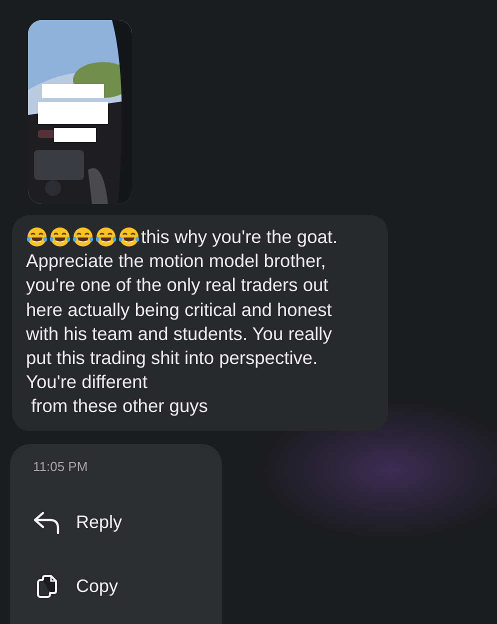  I want to click on reply-button: Reply, so click(116, 522).